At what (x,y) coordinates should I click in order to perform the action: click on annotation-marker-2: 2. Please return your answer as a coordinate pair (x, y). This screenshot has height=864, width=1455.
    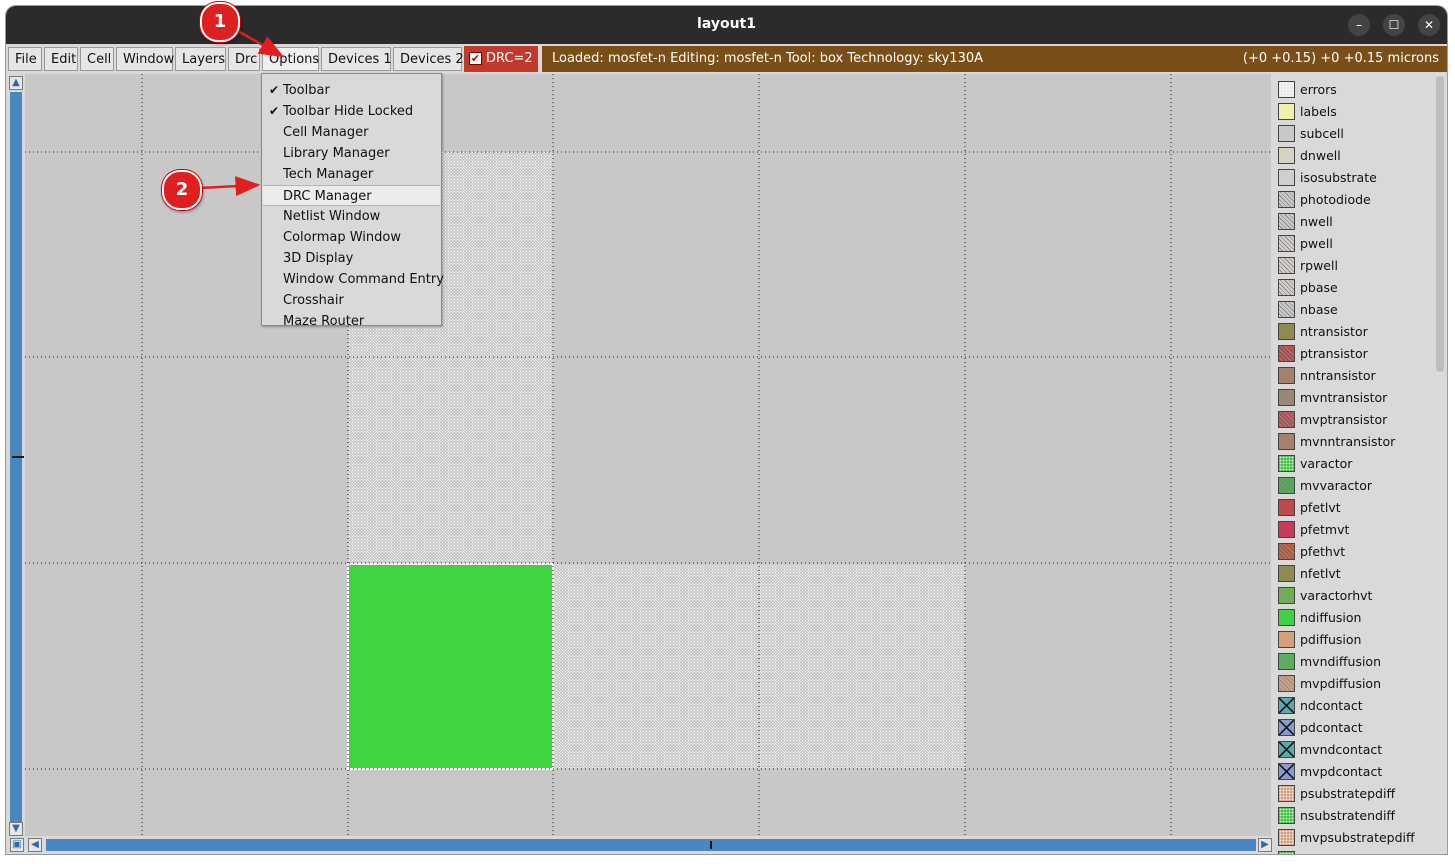
    Looking at the image, I should click on (182, 190).